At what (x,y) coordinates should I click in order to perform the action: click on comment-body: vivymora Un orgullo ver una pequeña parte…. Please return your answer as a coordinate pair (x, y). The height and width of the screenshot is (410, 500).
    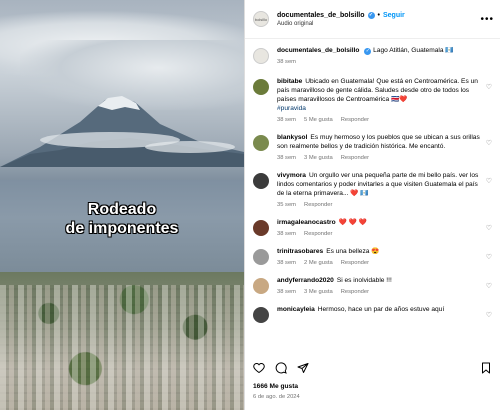
    Looking at the image, I should click on (384, 189).